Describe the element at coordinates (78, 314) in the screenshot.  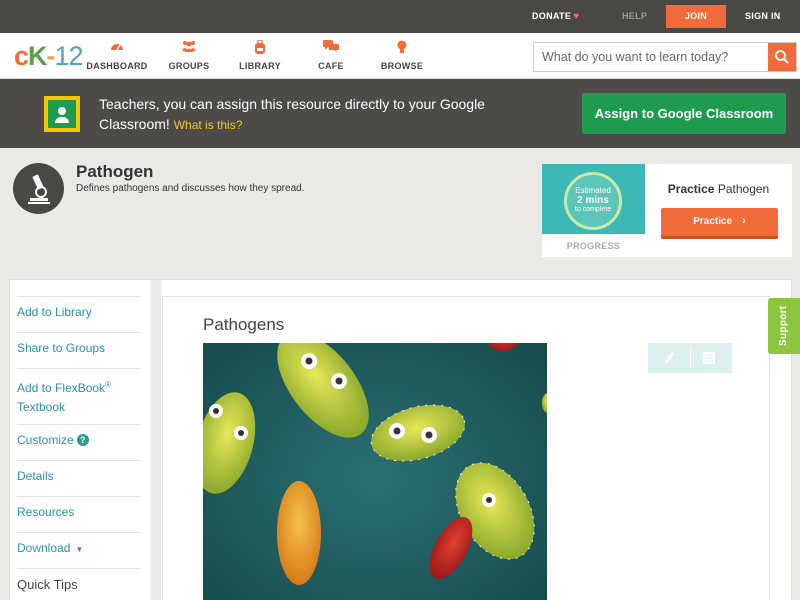
I see `sidebar-add-to-library: Add to Library` at that location.